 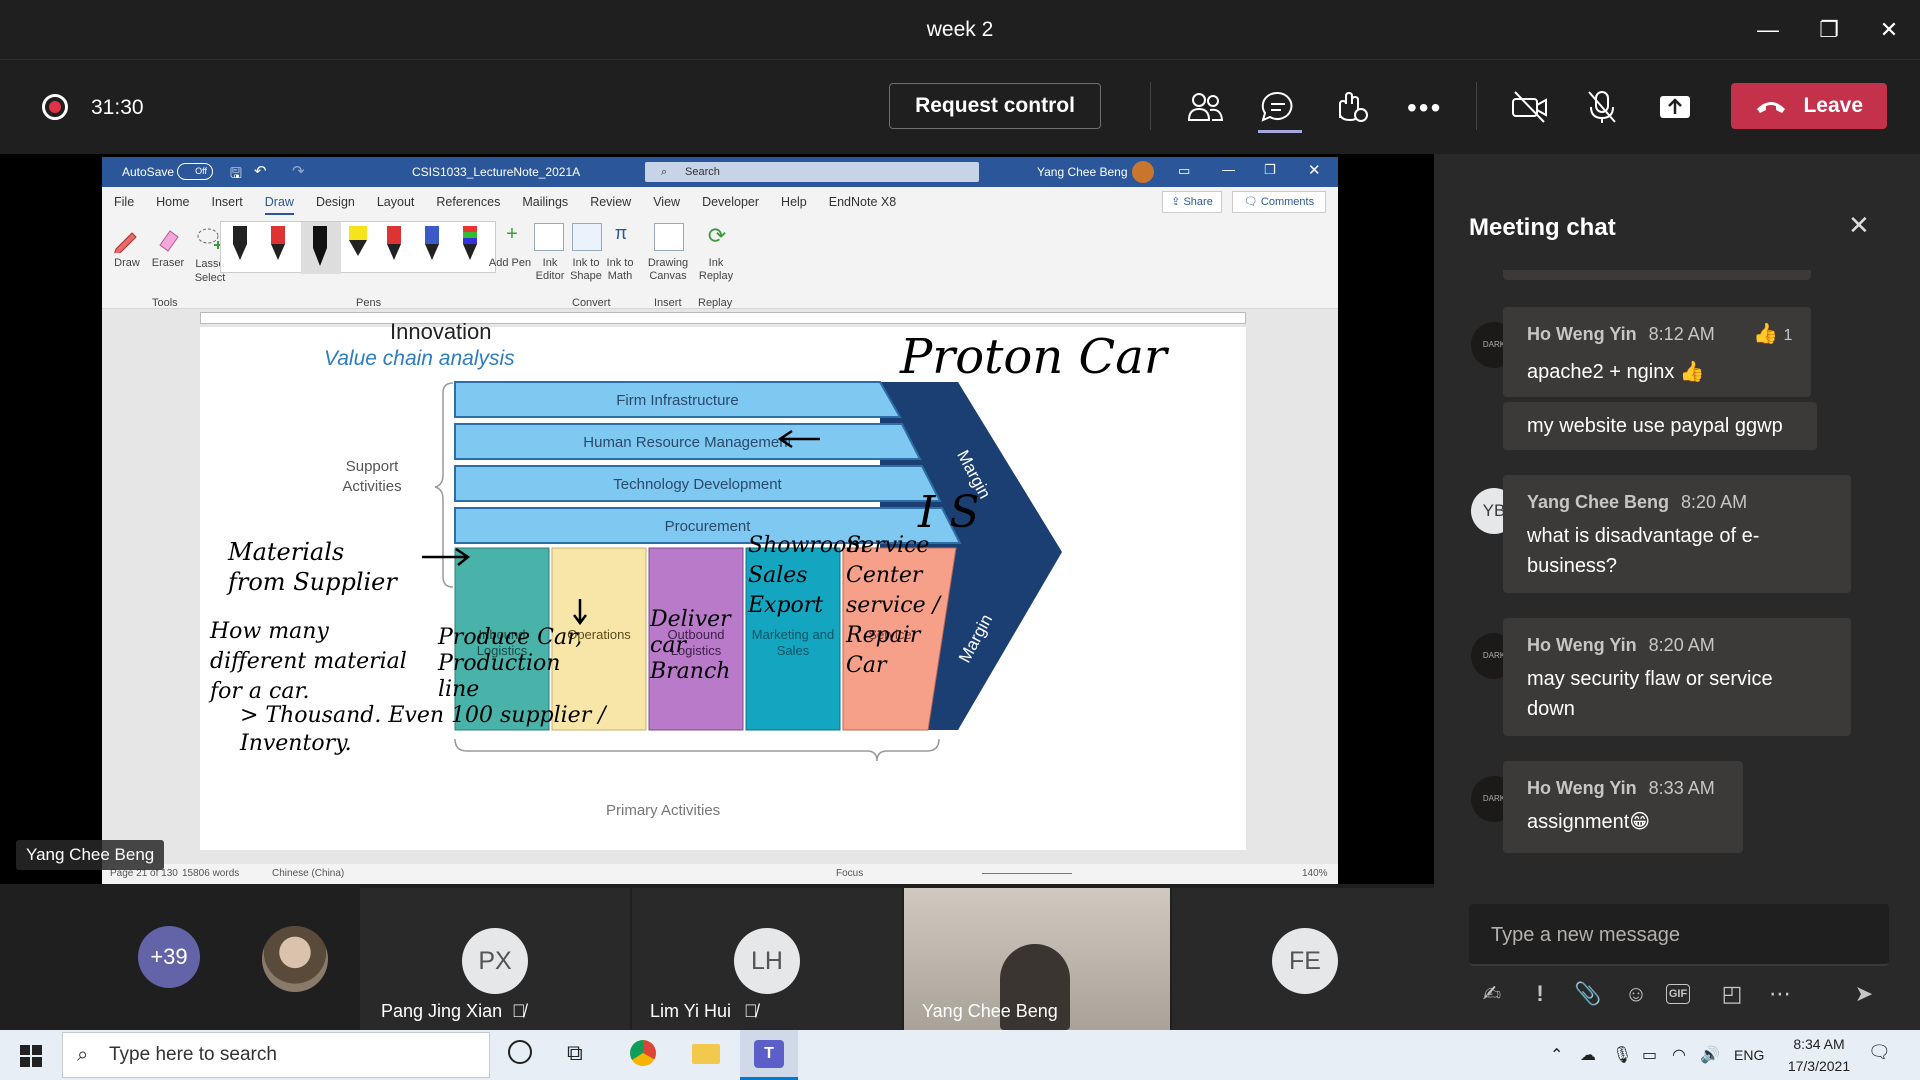 I want to click on camera-off-icon, so click(x=1530, y=107).